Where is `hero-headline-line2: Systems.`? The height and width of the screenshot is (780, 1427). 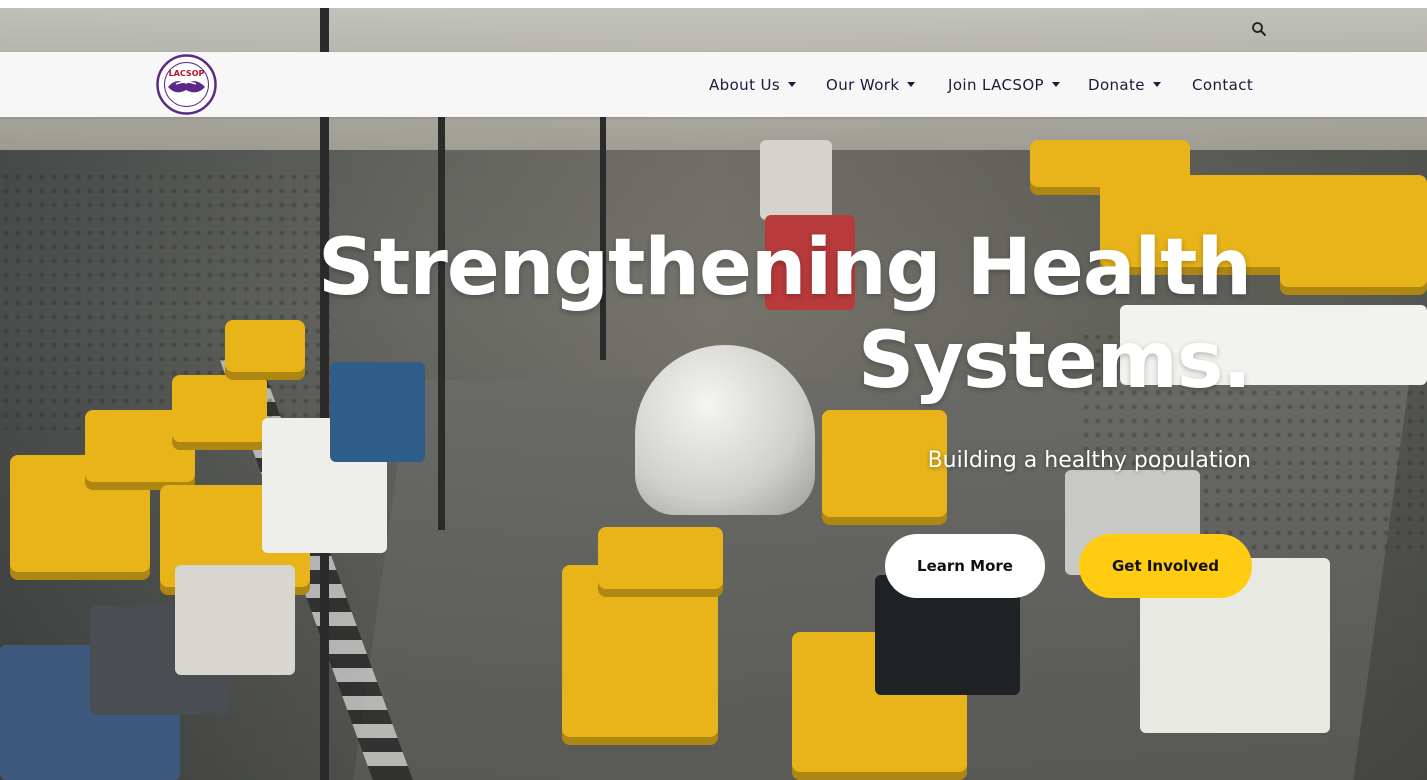
hero-headline-line2: Systems. is located at coordinates (1055, 361).